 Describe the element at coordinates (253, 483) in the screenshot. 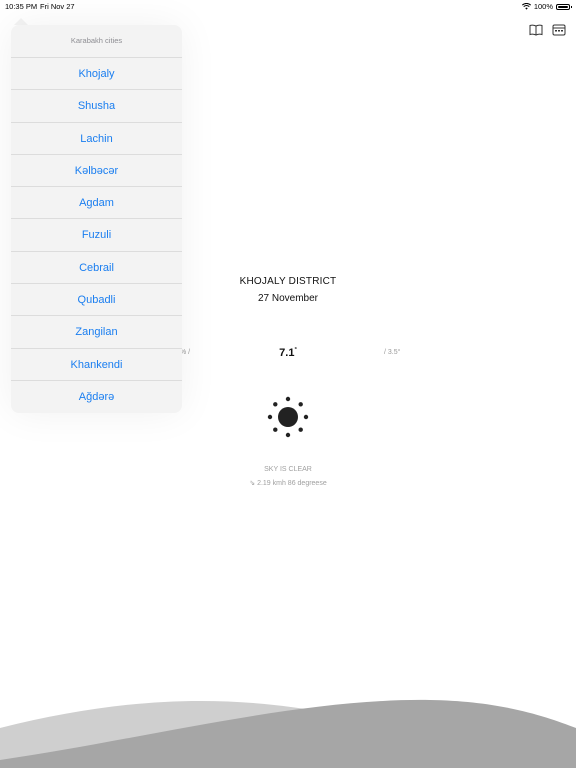

I see `wind-icon: ⇘` at that location.